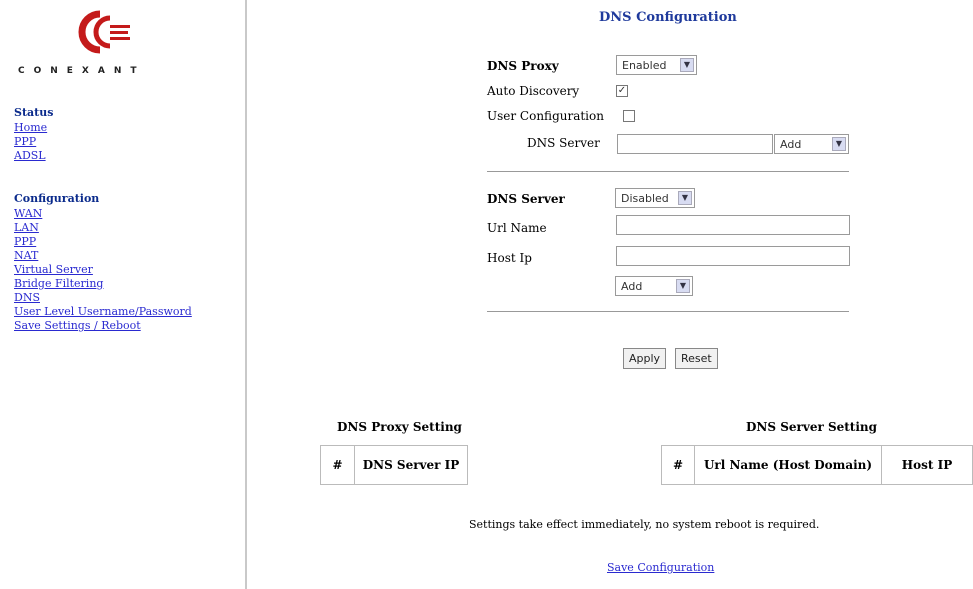  Describe the element at coordinates (523, 66) in the screenshot. I see `dns-proxy-label: DNS Proxy` at that location.